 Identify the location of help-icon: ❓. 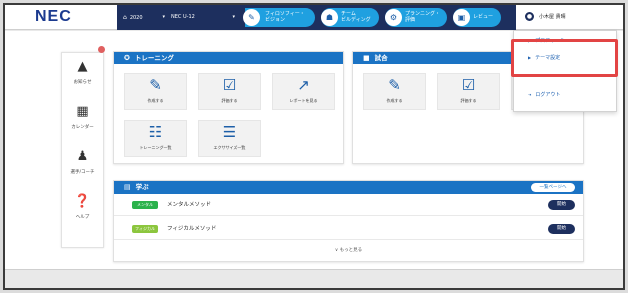
(82, 201).